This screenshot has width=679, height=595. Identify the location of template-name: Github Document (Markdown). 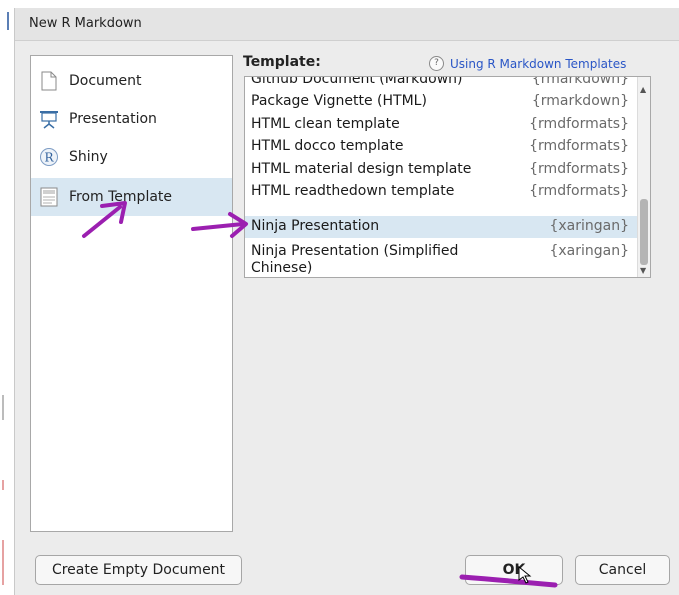
(357, 81).